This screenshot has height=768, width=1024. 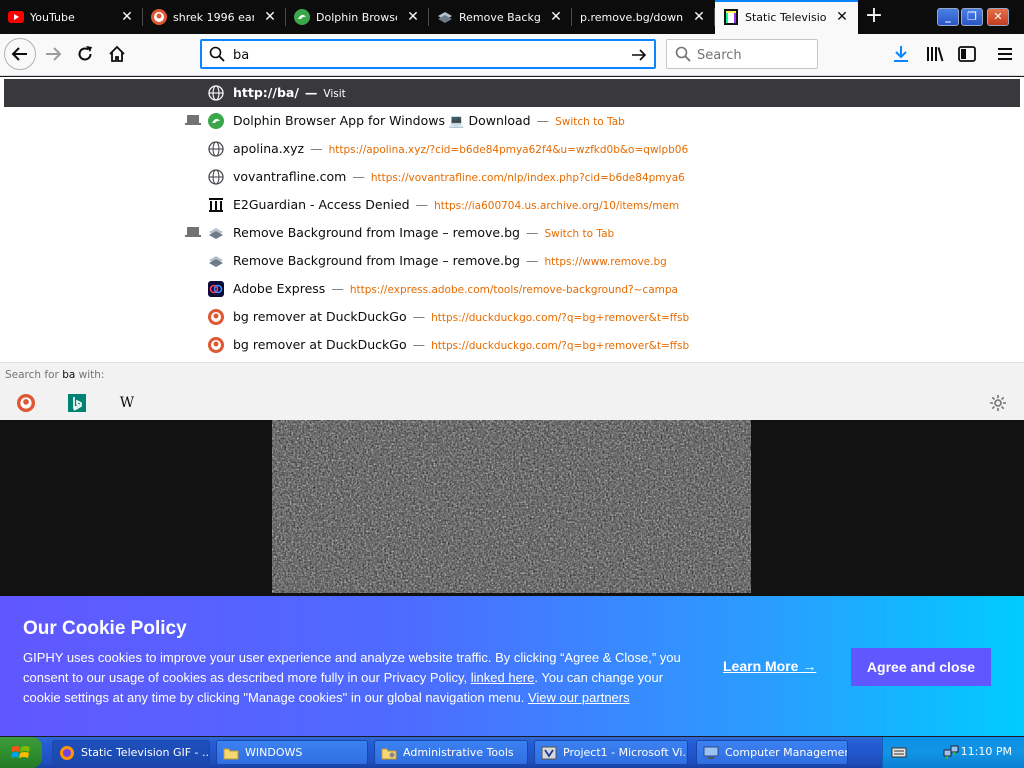 I want to click on wikipedia-icon: W, so click(x=127, y=403).